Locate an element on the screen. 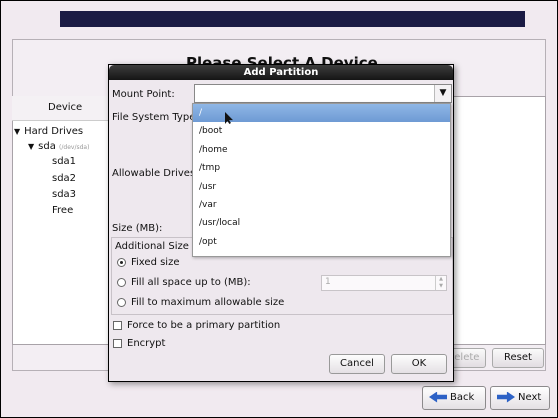  radio-selected-icon is located at coordinates (121, 262).